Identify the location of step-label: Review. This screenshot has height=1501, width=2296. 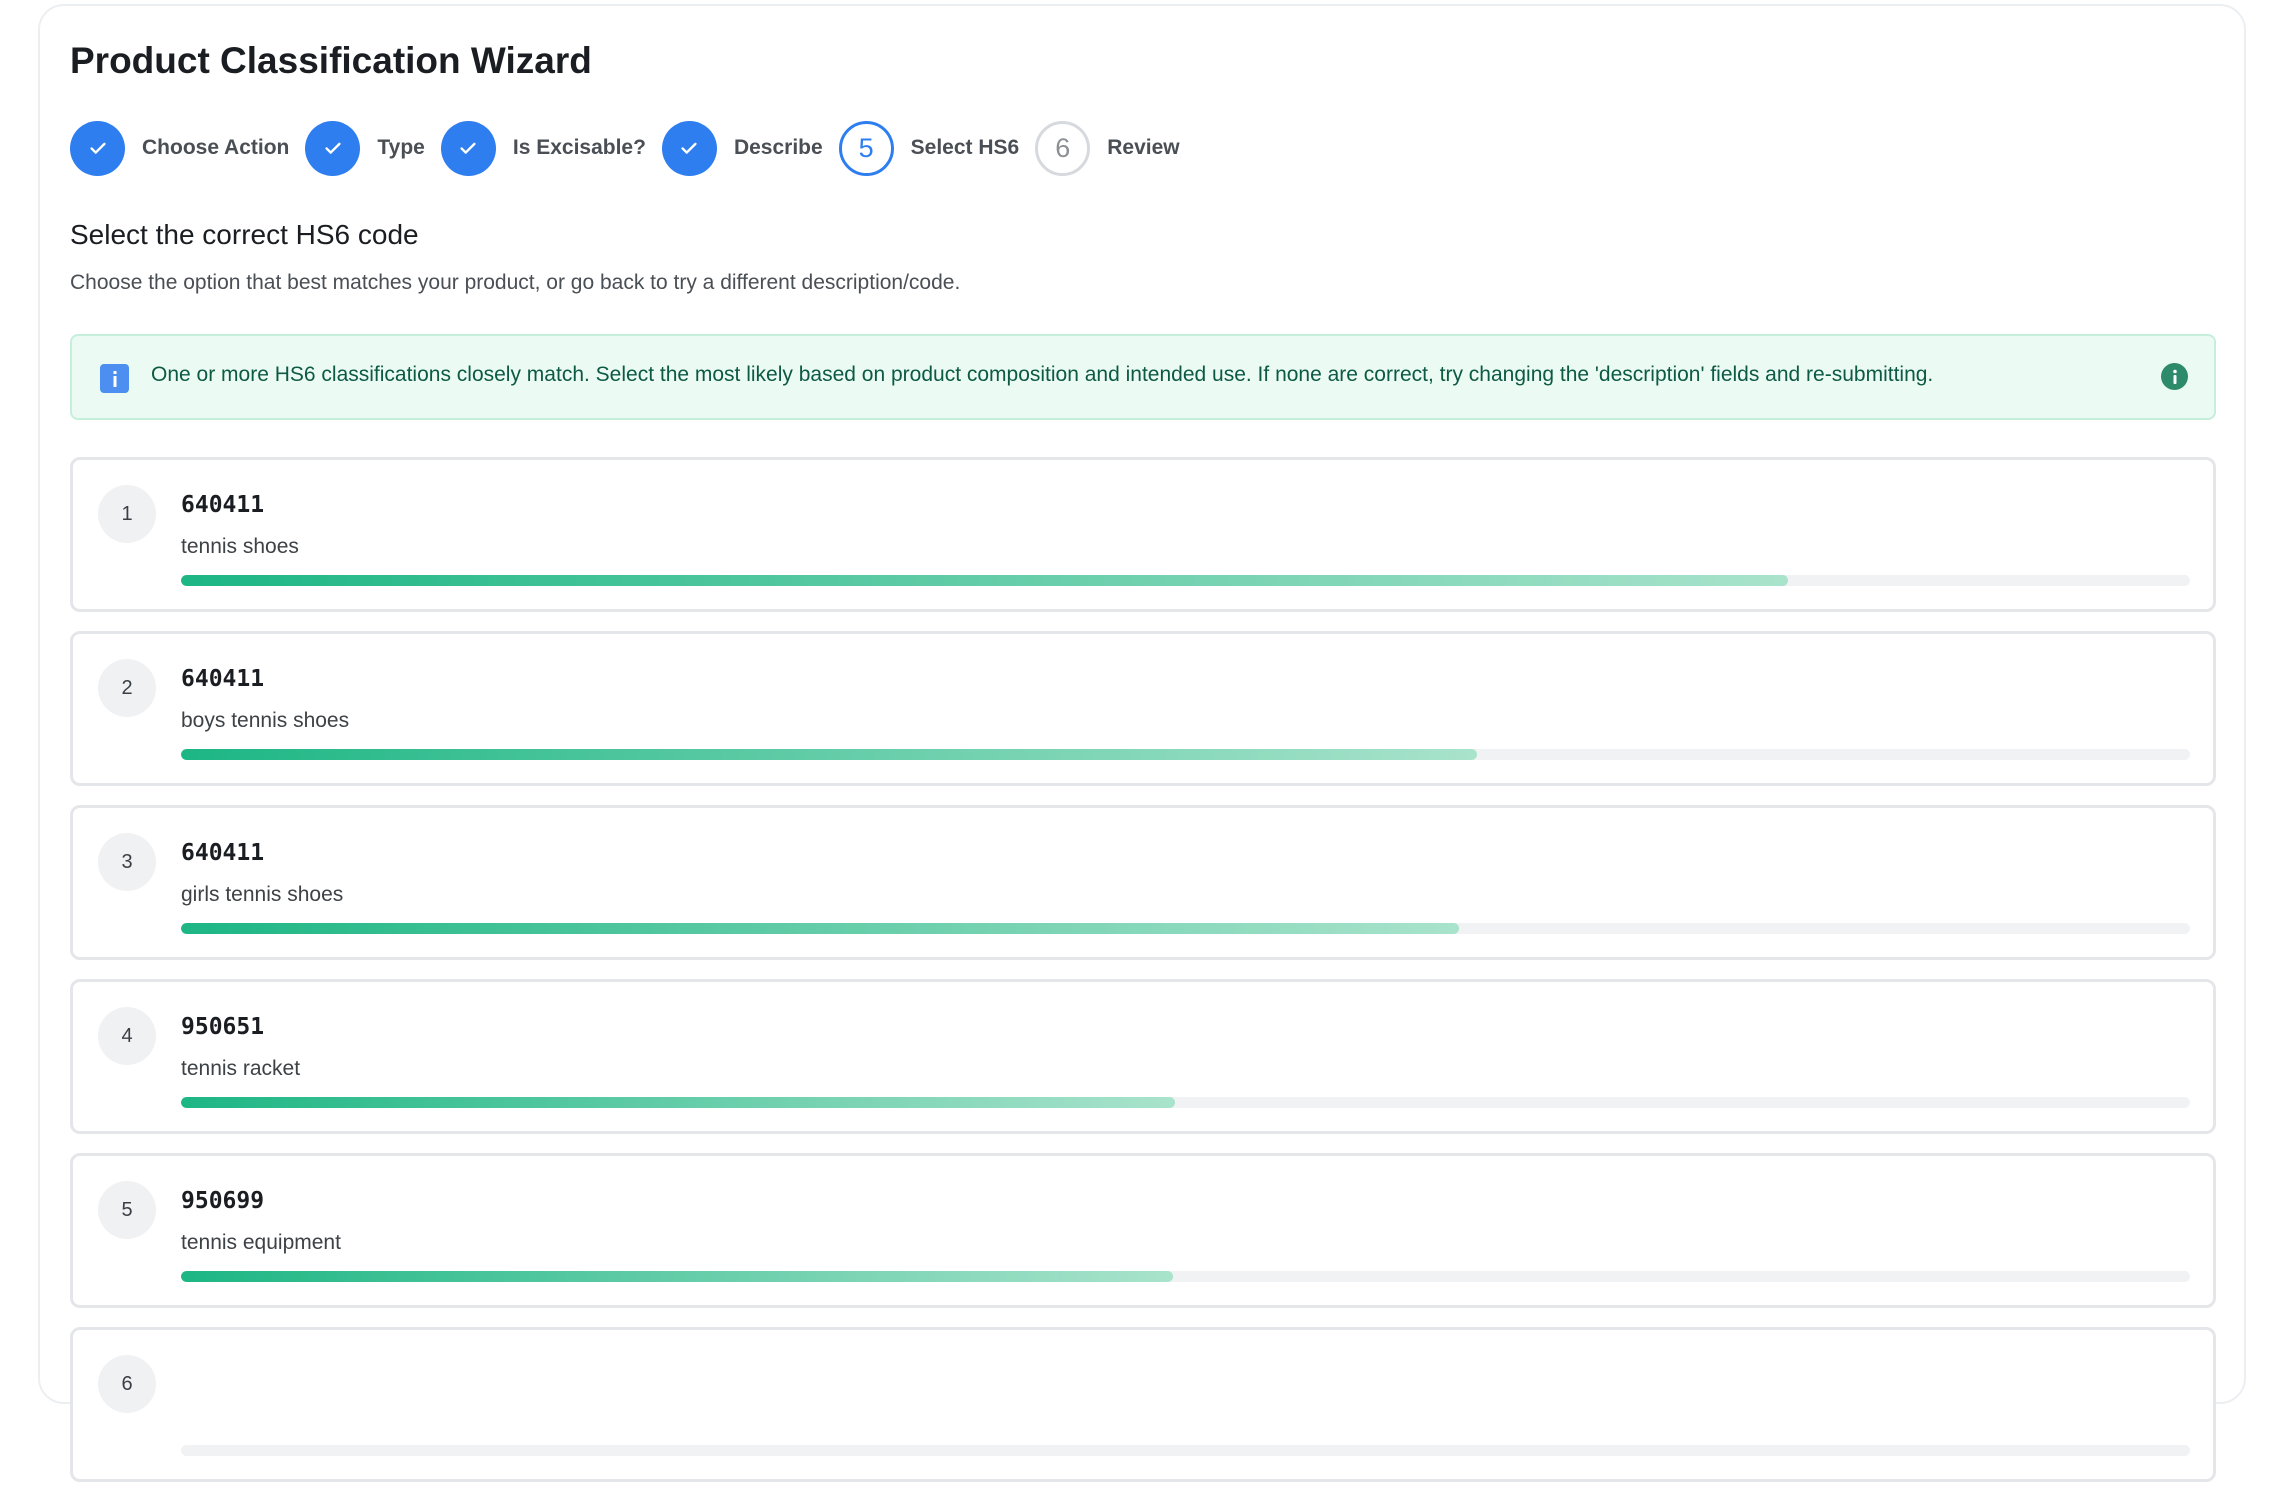
(1143, 147).